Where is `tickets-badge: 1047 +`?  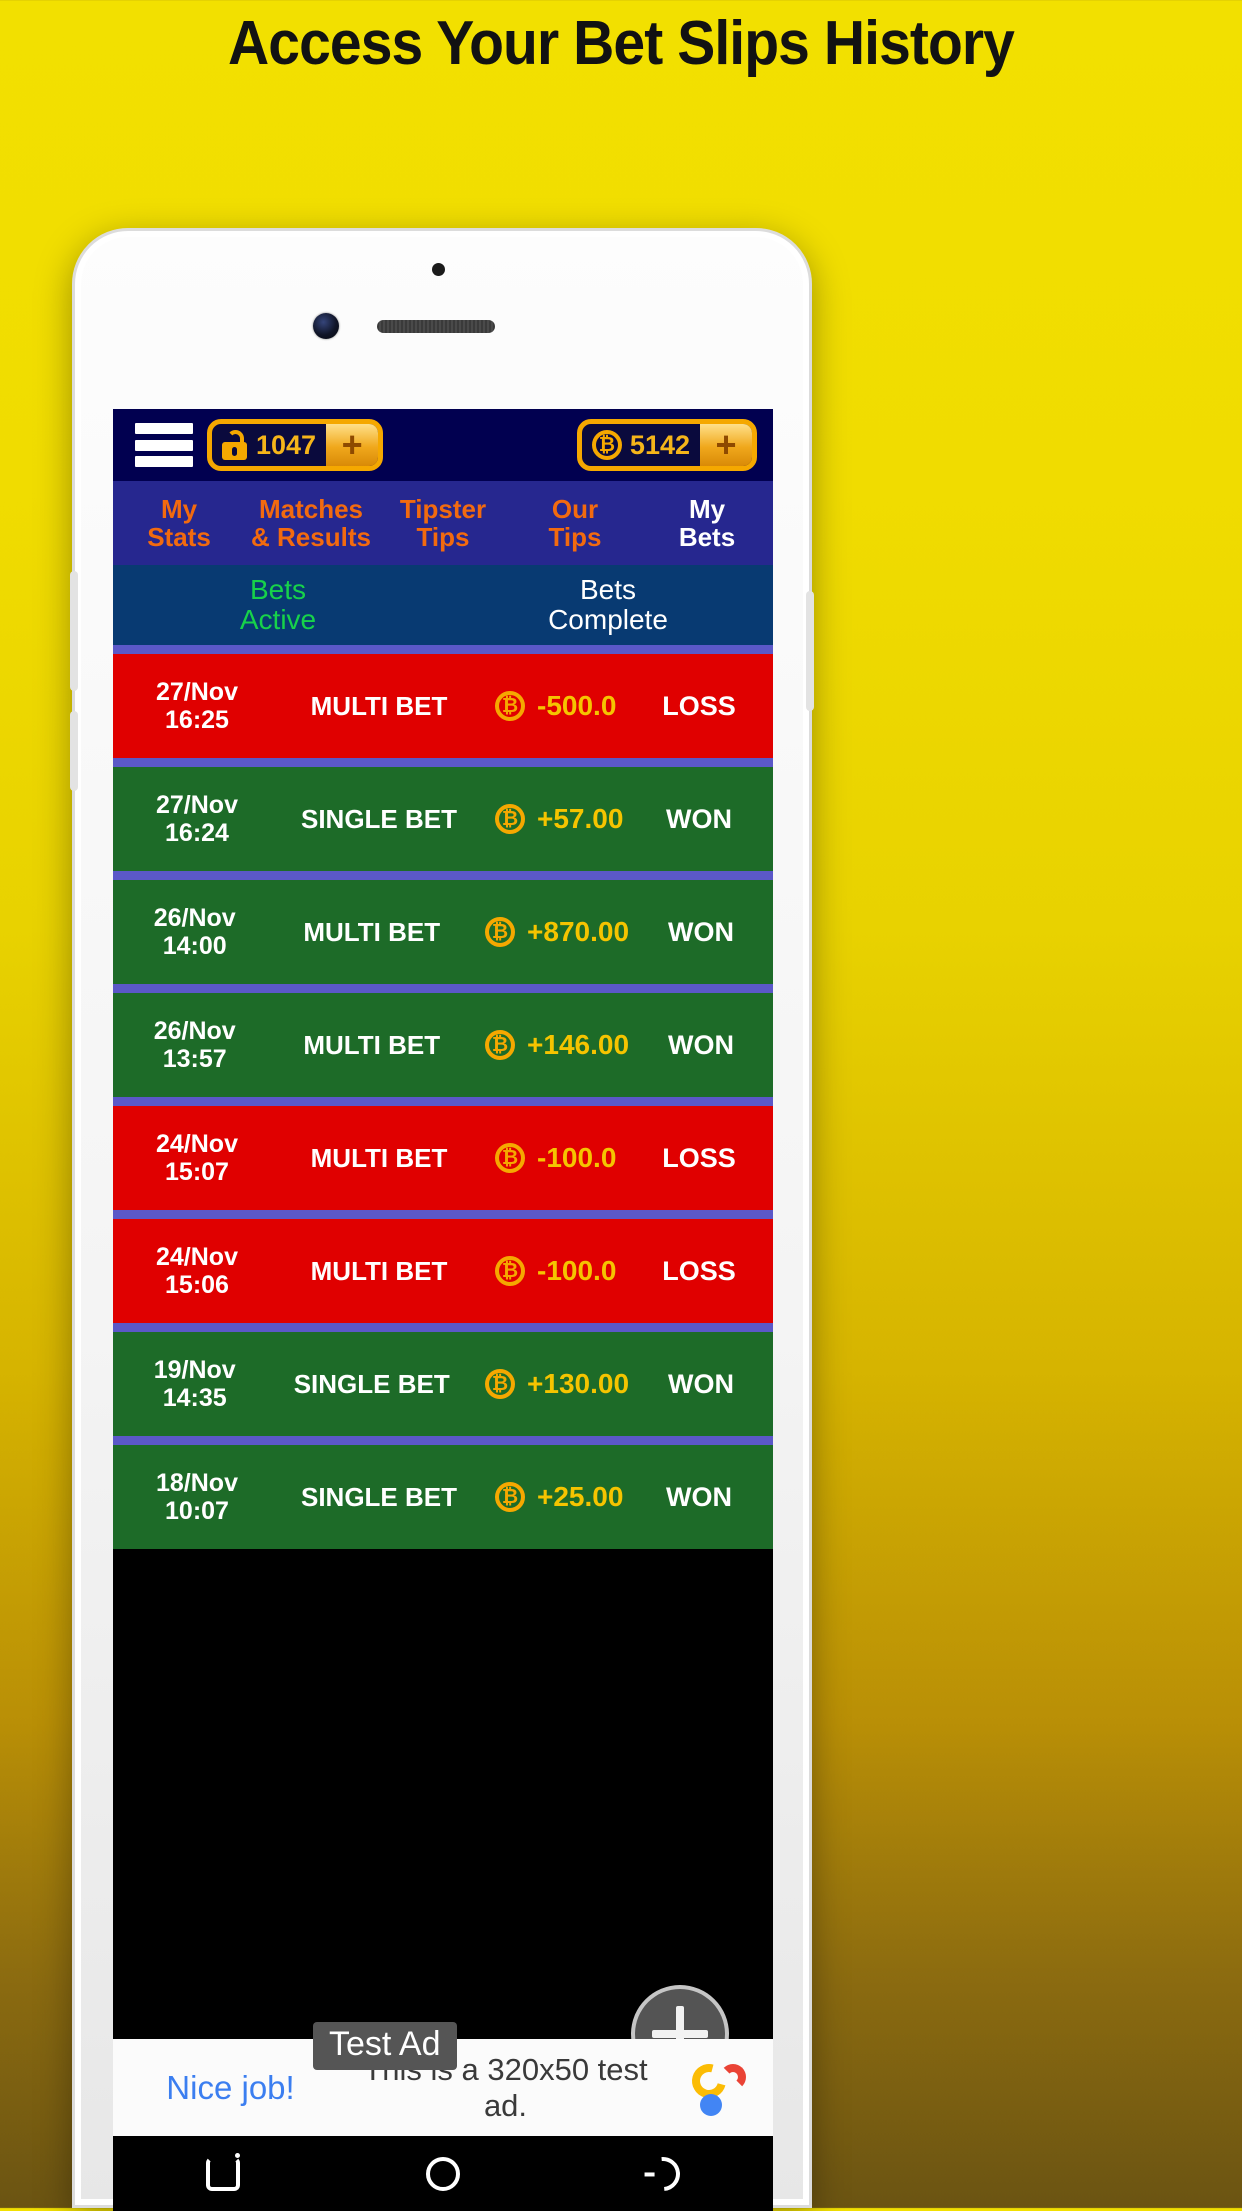
tickets-badge: 1047 + is located at coordinates (295, 445).